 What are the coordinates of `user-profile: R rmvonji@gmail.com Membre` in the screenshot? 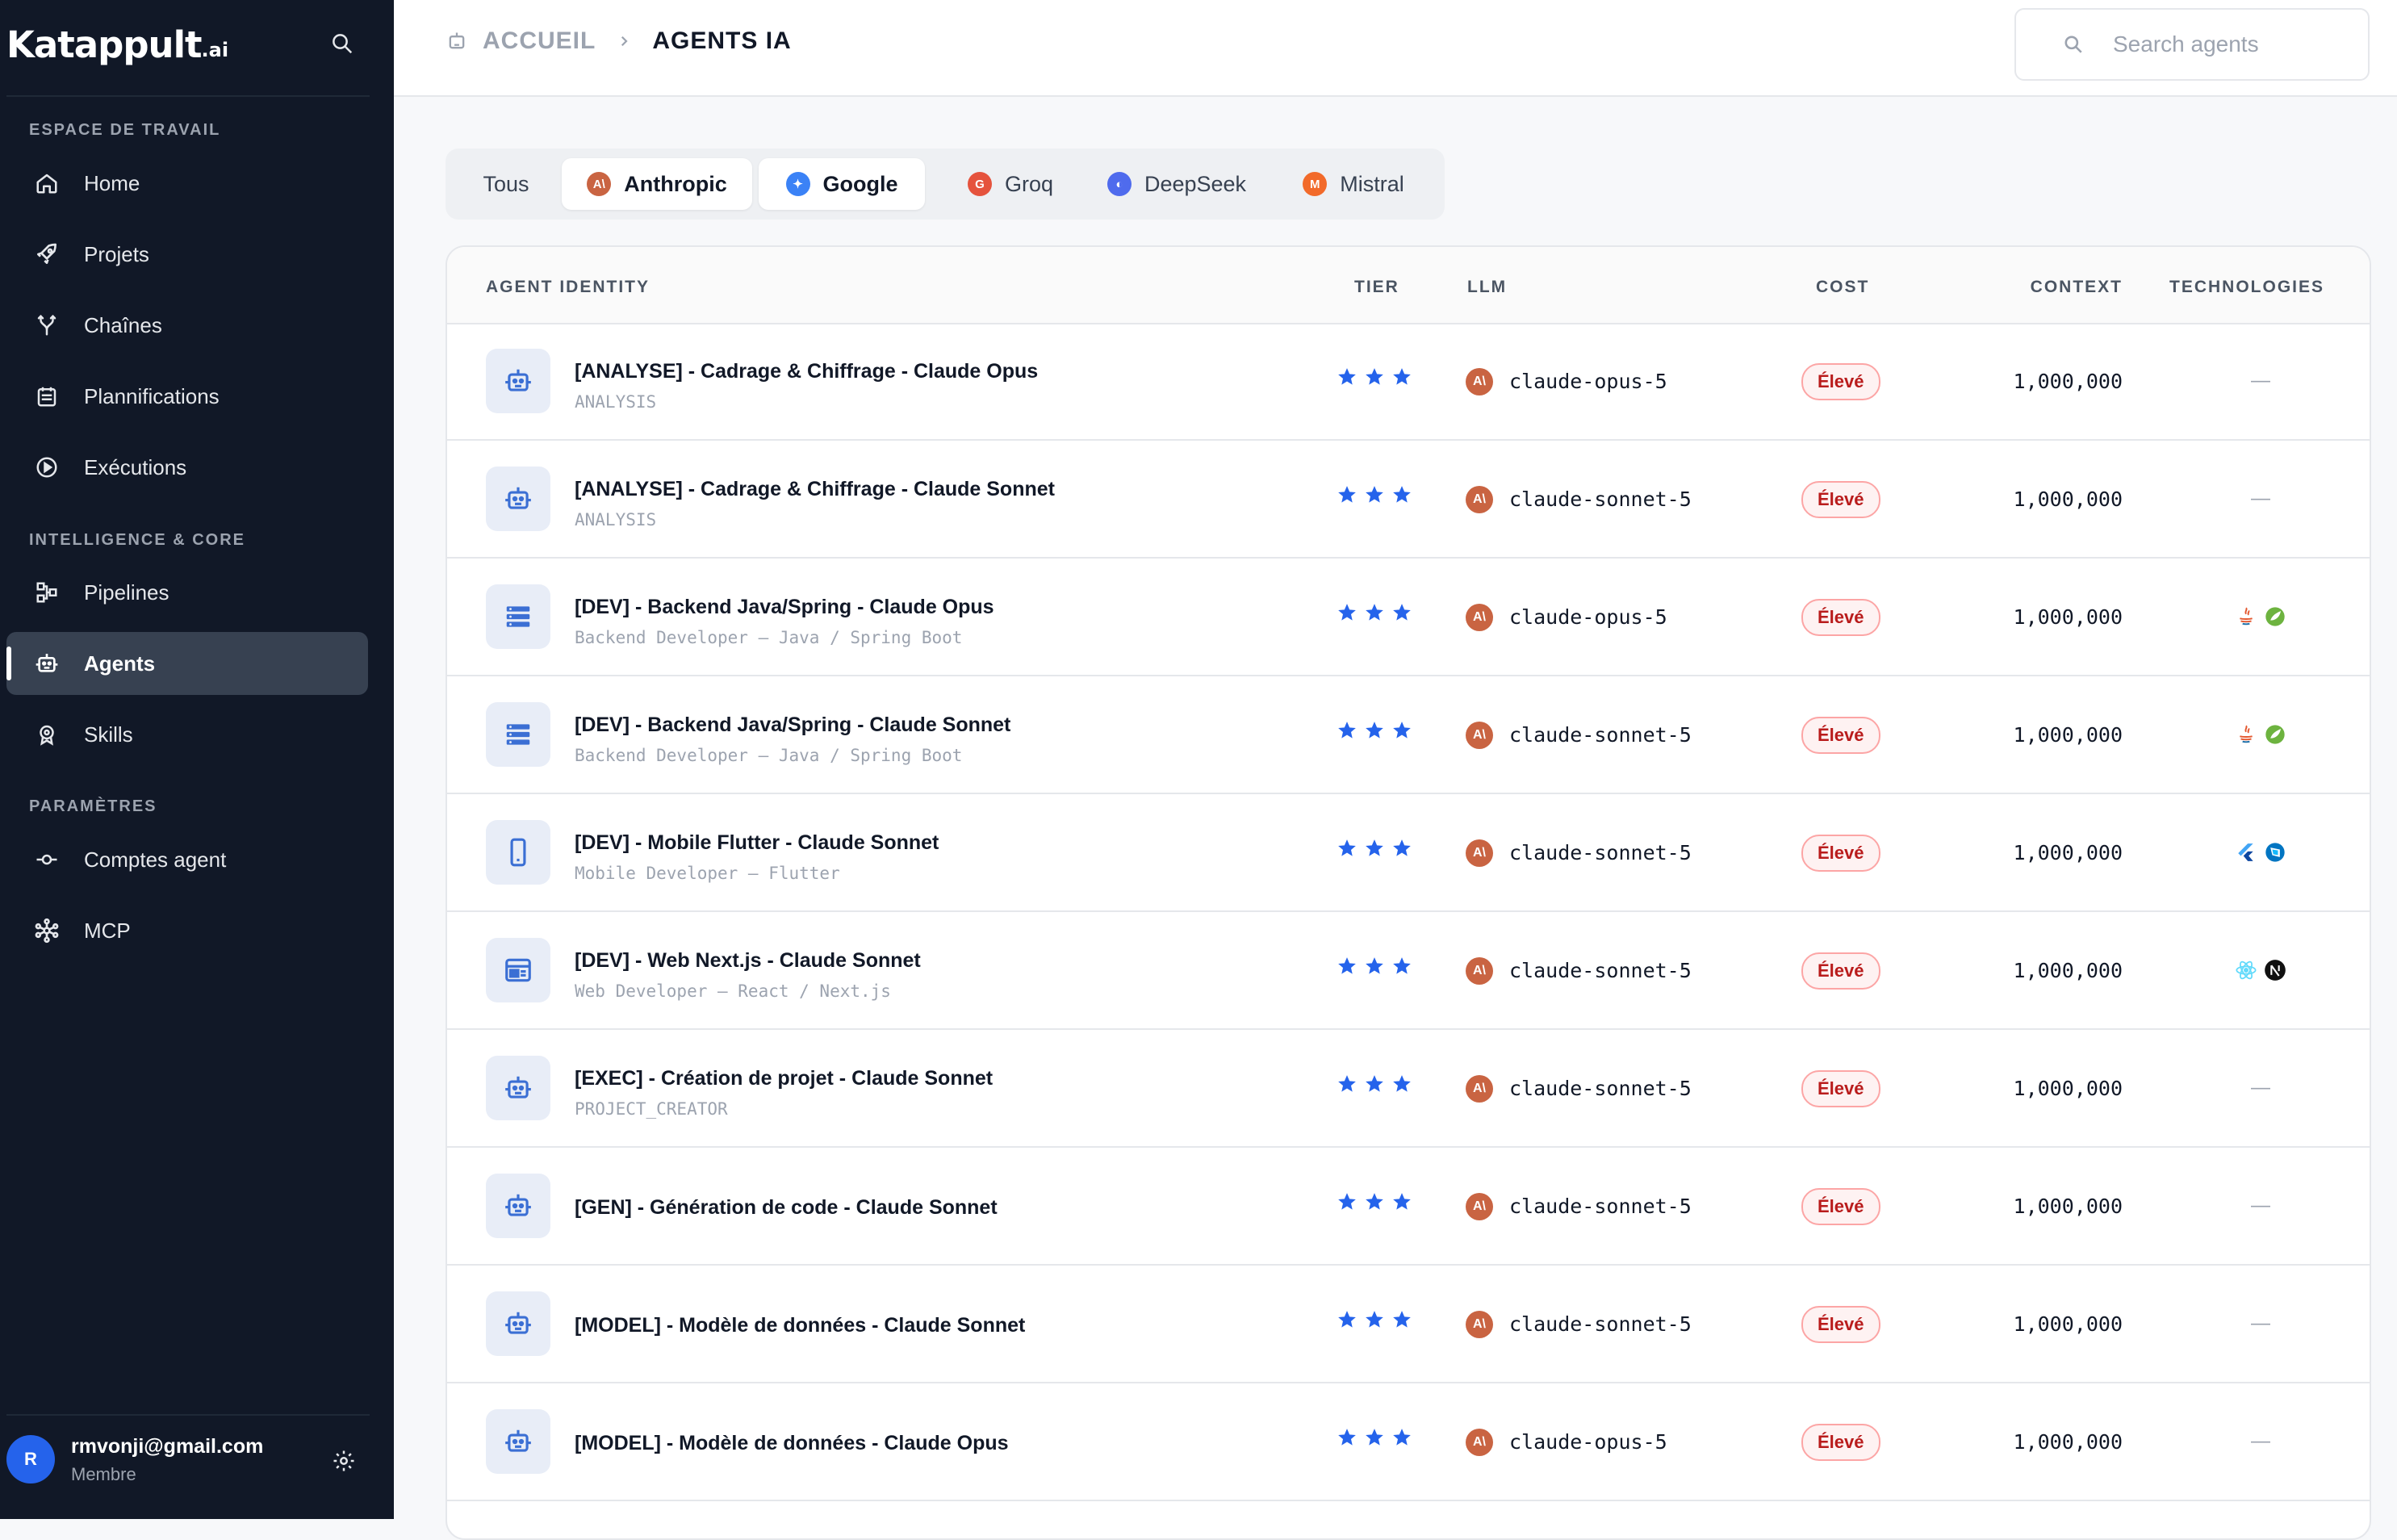 It's located at (184, 1459).